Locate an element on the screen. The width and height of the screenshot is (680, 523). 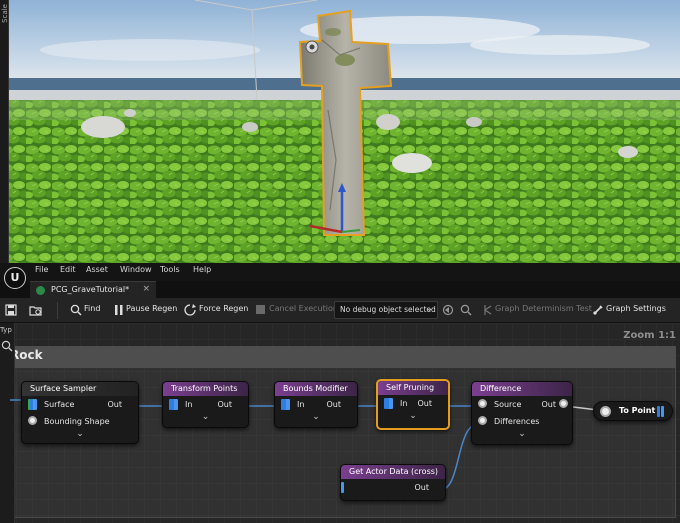
cancel-execution-button: Cancel Execution is located at coordinates (303, 308).